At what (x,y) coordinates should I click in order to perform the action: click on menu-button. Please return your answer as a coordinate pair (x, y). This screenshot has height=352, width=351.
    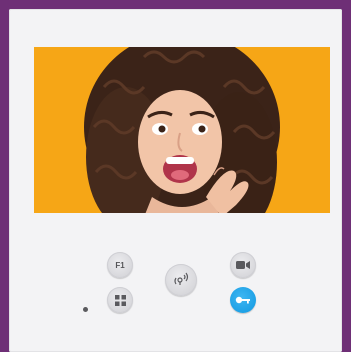
    Looking at the image, I should click on (120, 300).